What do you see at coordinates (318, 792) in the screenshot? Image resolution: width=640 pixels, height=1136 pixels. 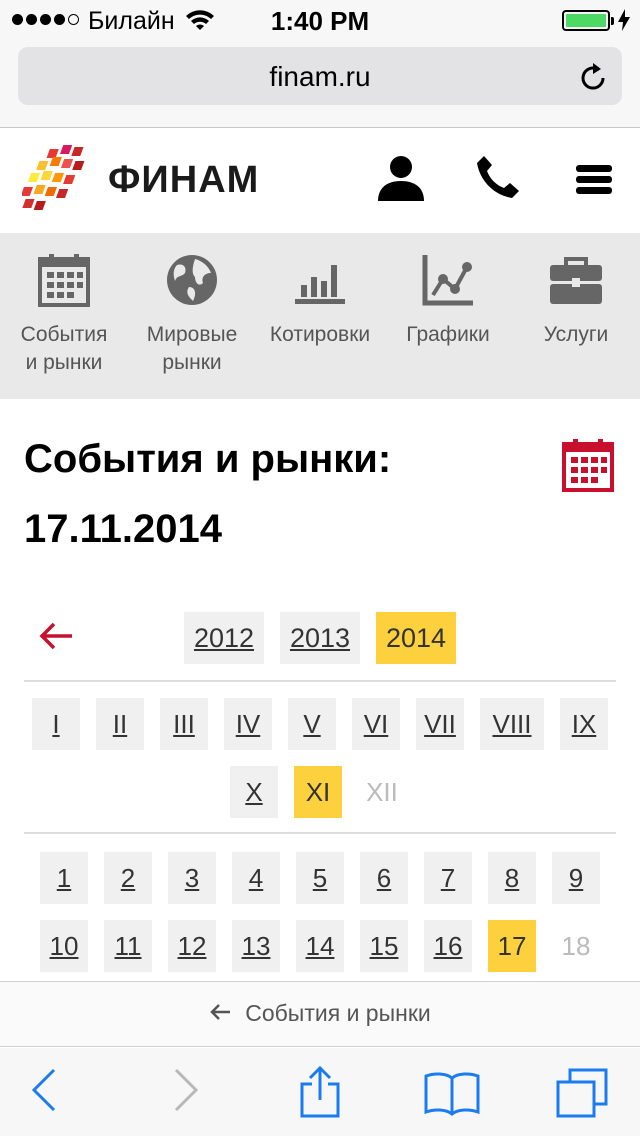 I see `month-button: XI` at bounding box center [318, 792].